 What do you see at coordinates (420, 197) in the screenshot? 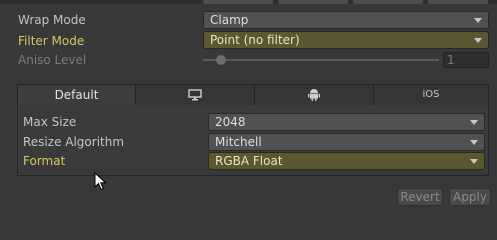
I see `revert-button: Revert` at bounding box center [420, 197].